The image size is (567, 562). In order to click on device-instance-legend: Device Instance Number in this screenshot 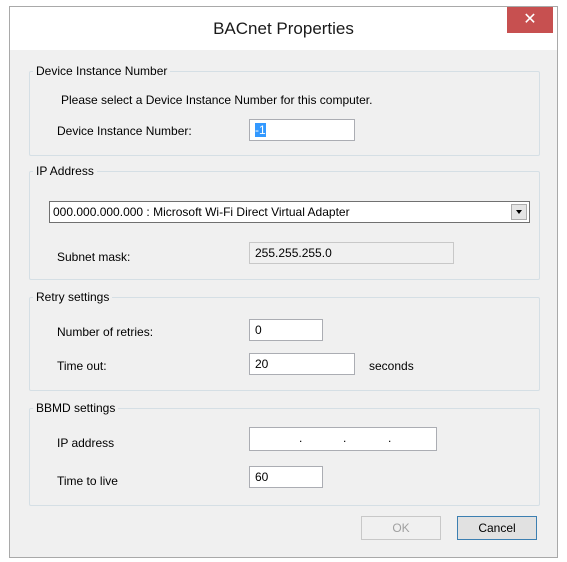, I will do `click(102, 71)`.